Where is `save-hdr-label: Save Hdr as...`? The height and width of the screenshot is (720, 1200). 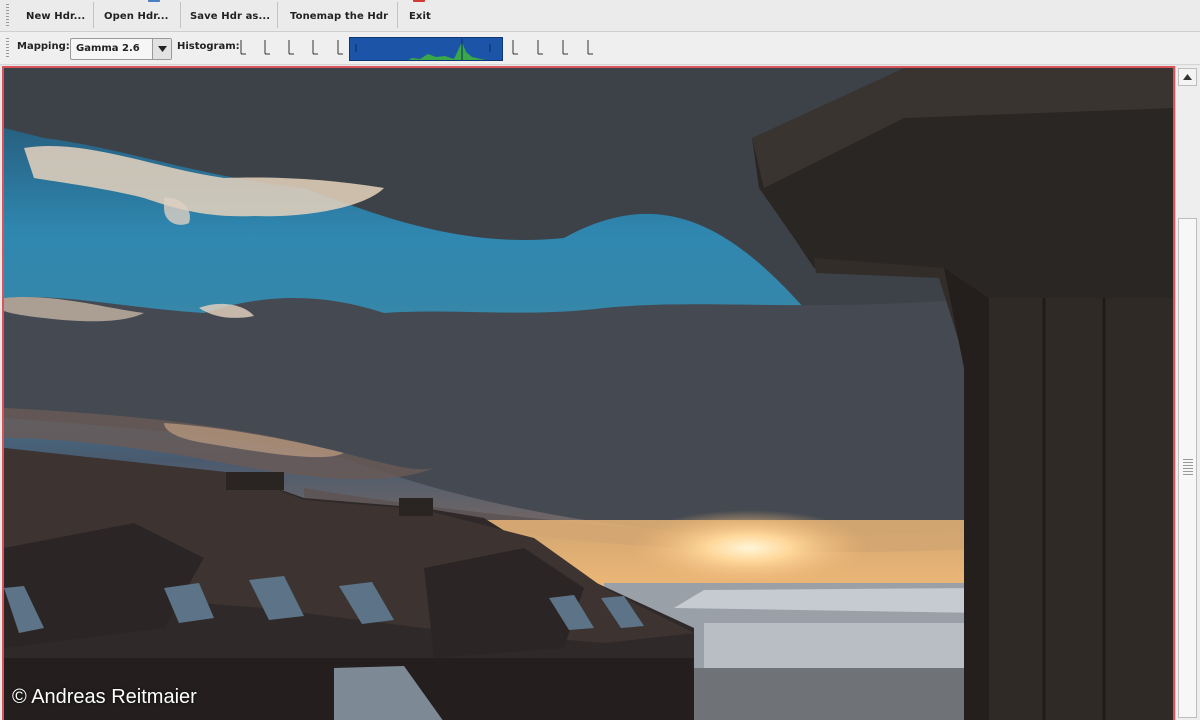 save-hdr-label: Save Hdr as... is located at coordinates (230, 16).